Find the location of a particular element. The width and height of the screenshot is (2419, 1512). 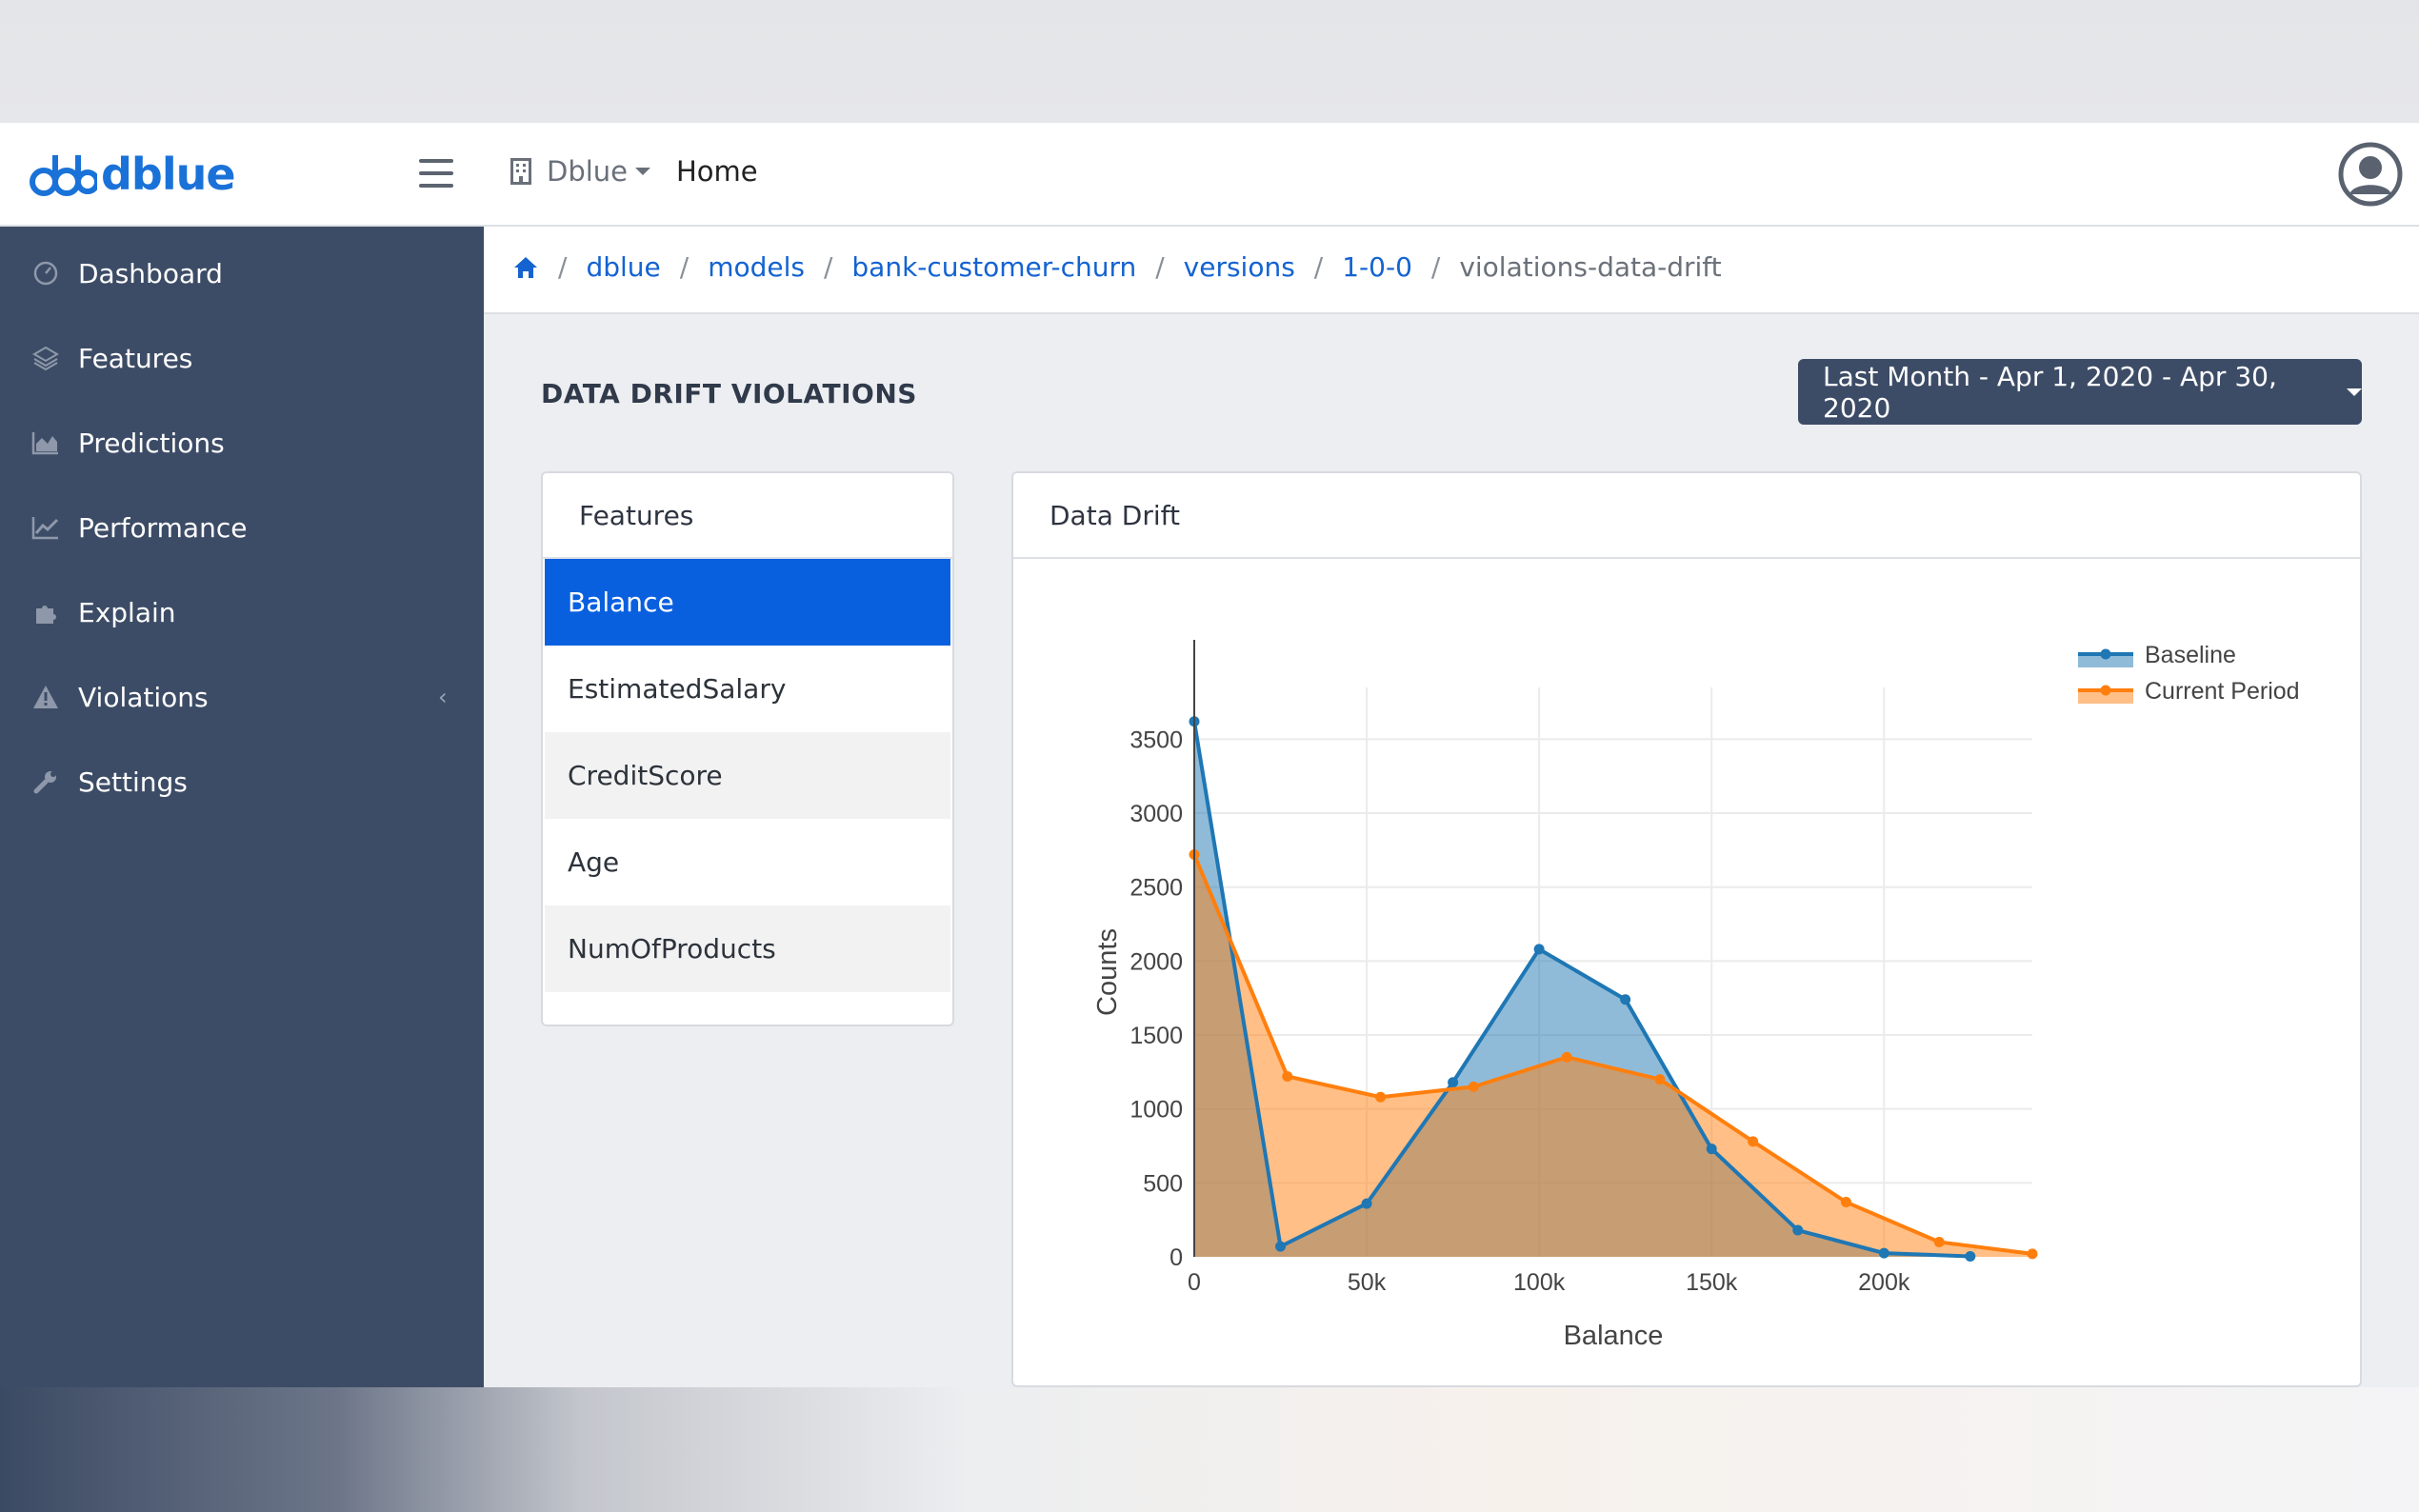

feature-item-creditscore: CreditScore is located at coordinates (747, 775).